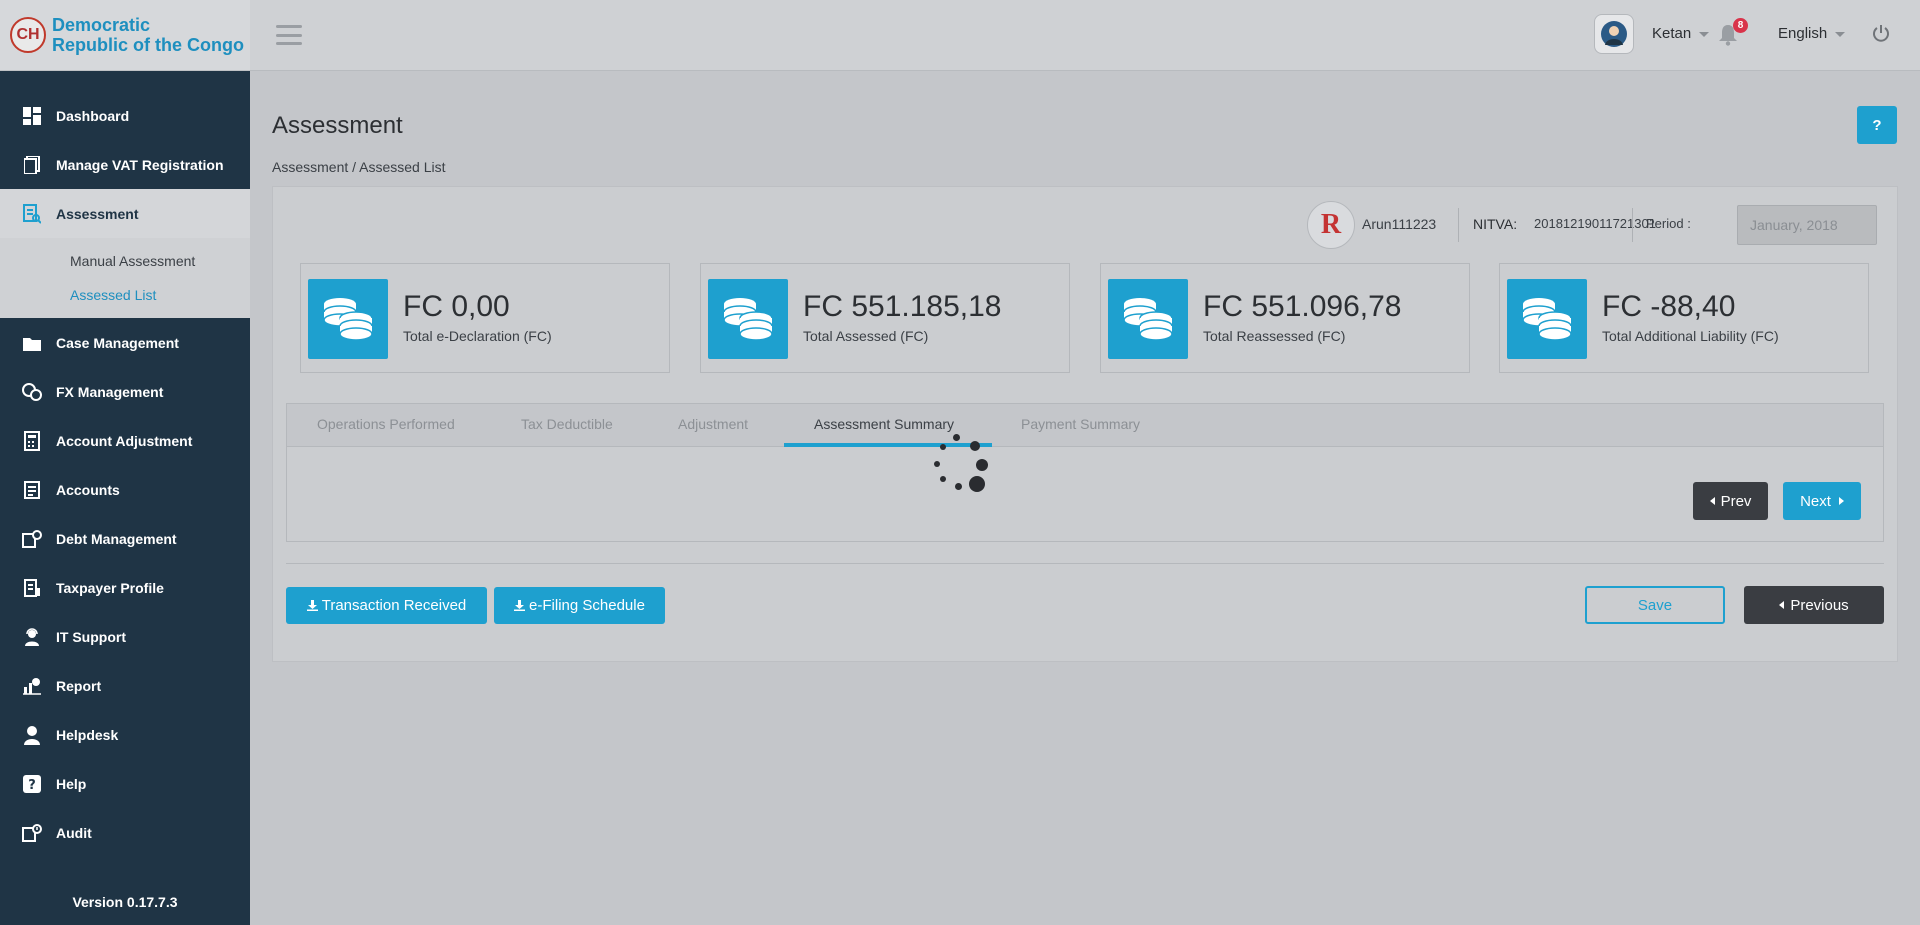 The image size is (1920, 925). I want to click on brand-name: Democratic Republic of the Congo, so click(148, 35).